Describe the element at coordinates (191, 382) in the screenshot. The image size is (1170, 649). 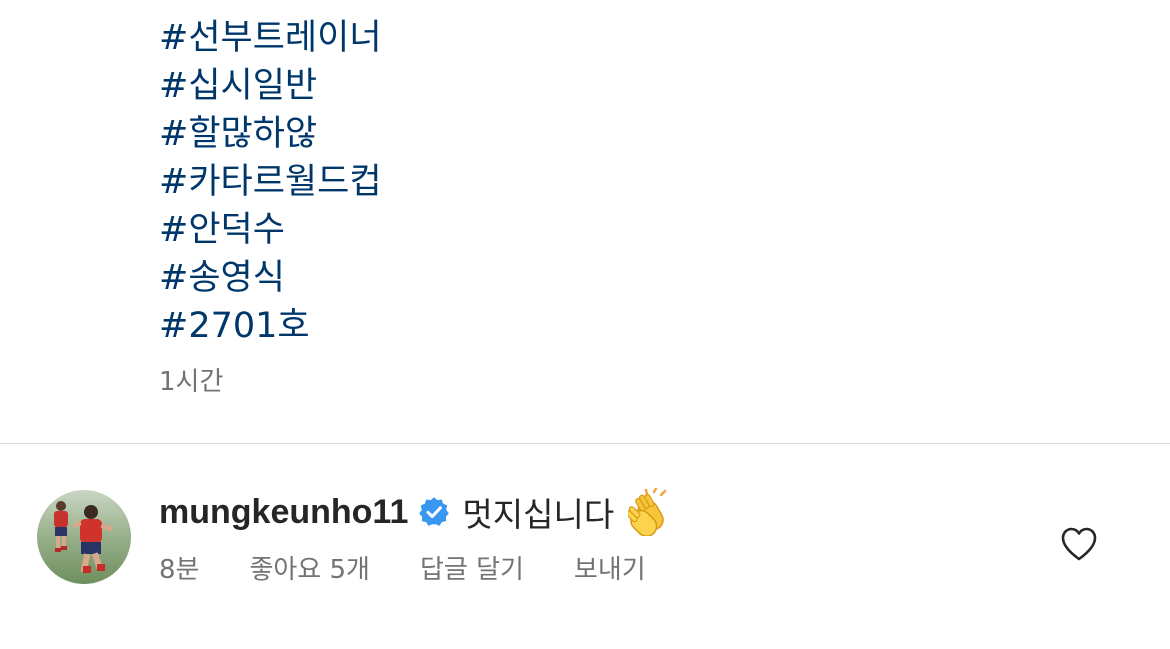
I see `post-timestamp: 1시간` at that location.